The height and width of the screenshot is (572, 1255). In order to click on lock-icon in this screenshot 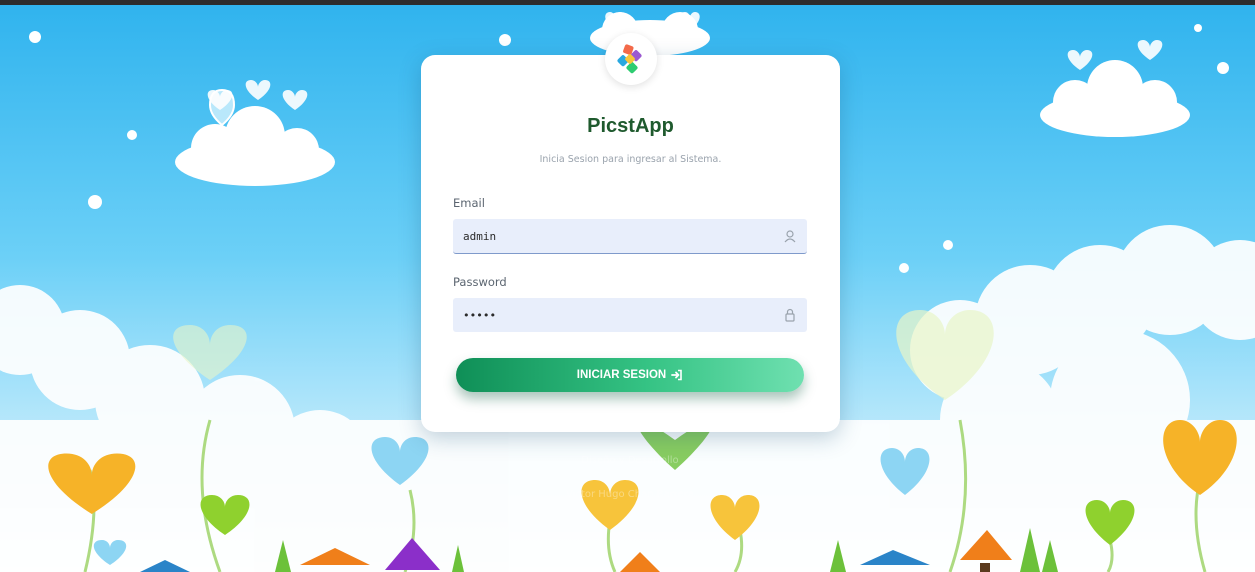, I will do `click(790, 315)`.